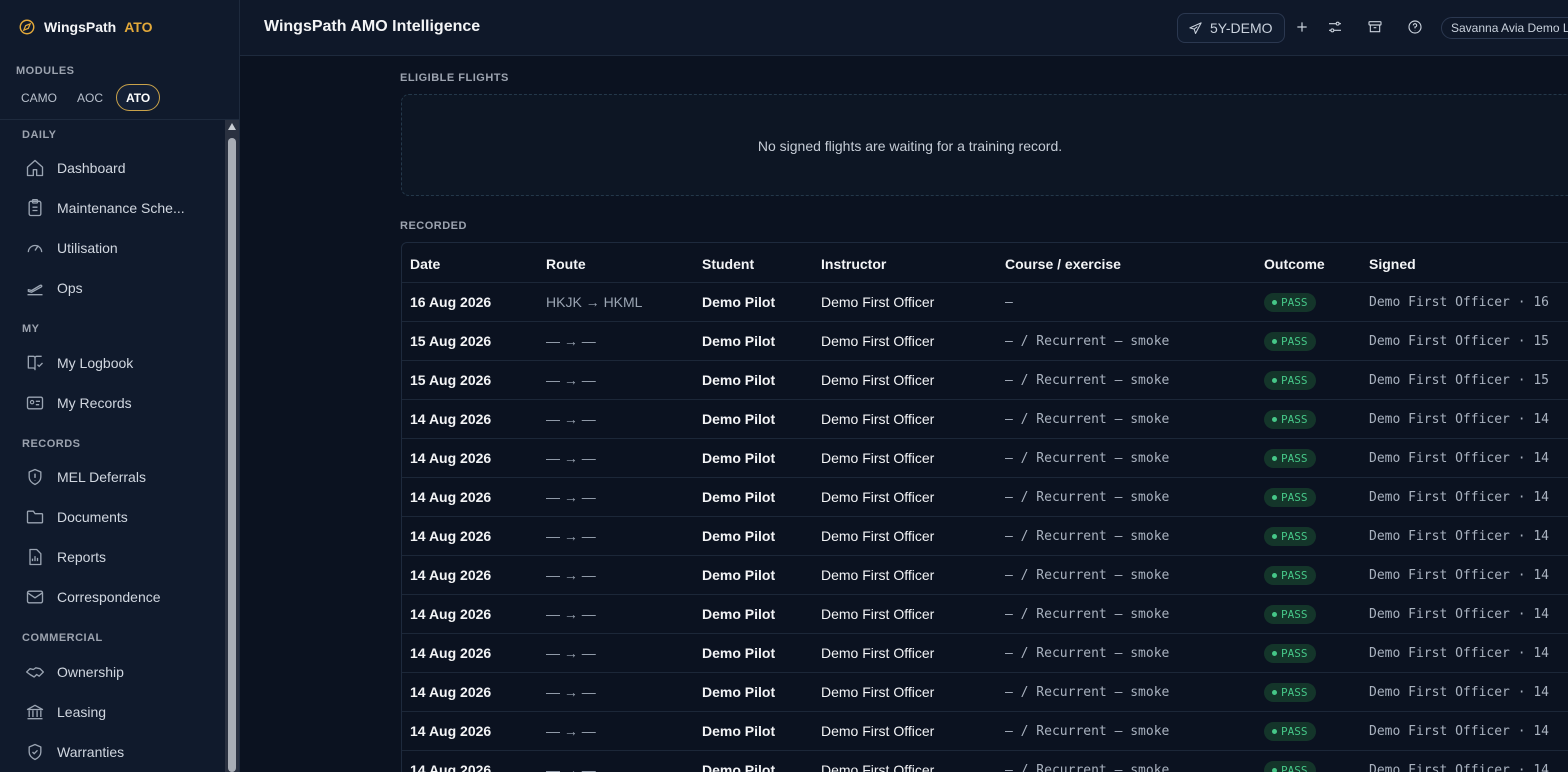 The height and width of the screenshot is (772, 1568). What do you see at coordinates (1504, 28) in the screenshot?
I see `organization-selector: Savanna Avia Demo Ltd` at bounding box center [1504, 28].